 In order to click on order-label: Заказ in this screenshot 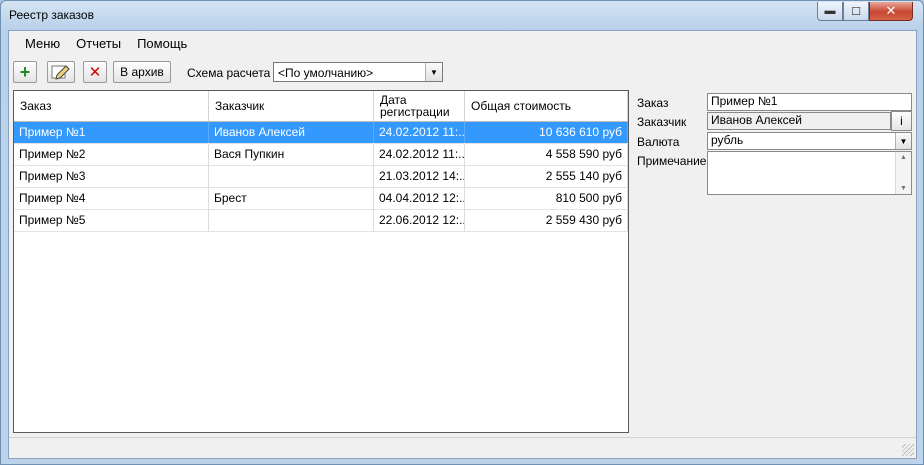, I will do `click(653, 103)`.